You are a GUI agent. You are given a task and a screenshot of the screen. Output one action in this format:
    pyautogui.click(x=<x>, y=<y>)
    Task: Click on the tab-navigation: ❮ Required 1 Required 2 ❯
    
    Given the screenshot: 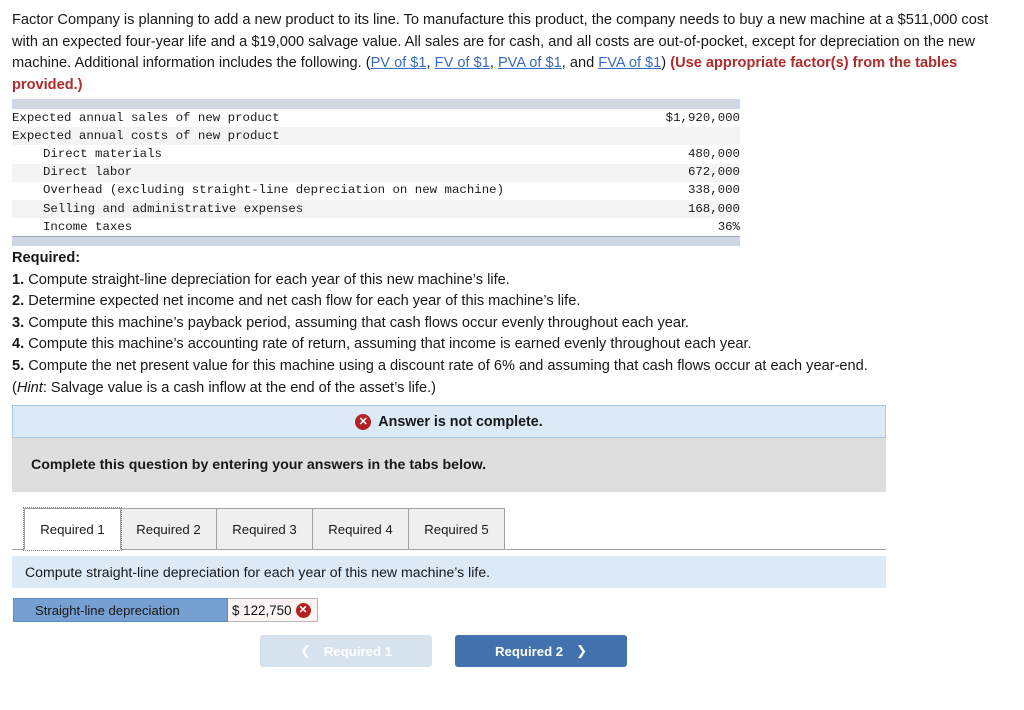 What is the action you would take?
    pyautogui.click(x=443, y=651)
    